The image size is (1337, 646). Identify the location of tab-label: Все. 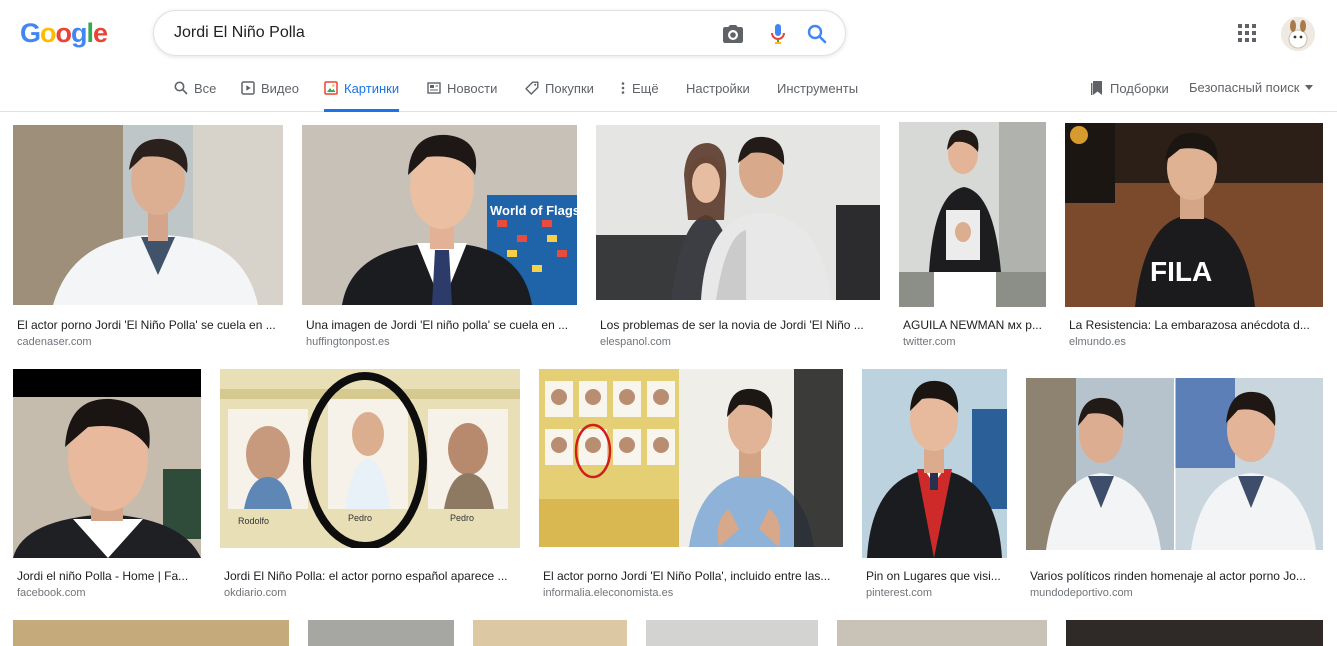
(205, 88).